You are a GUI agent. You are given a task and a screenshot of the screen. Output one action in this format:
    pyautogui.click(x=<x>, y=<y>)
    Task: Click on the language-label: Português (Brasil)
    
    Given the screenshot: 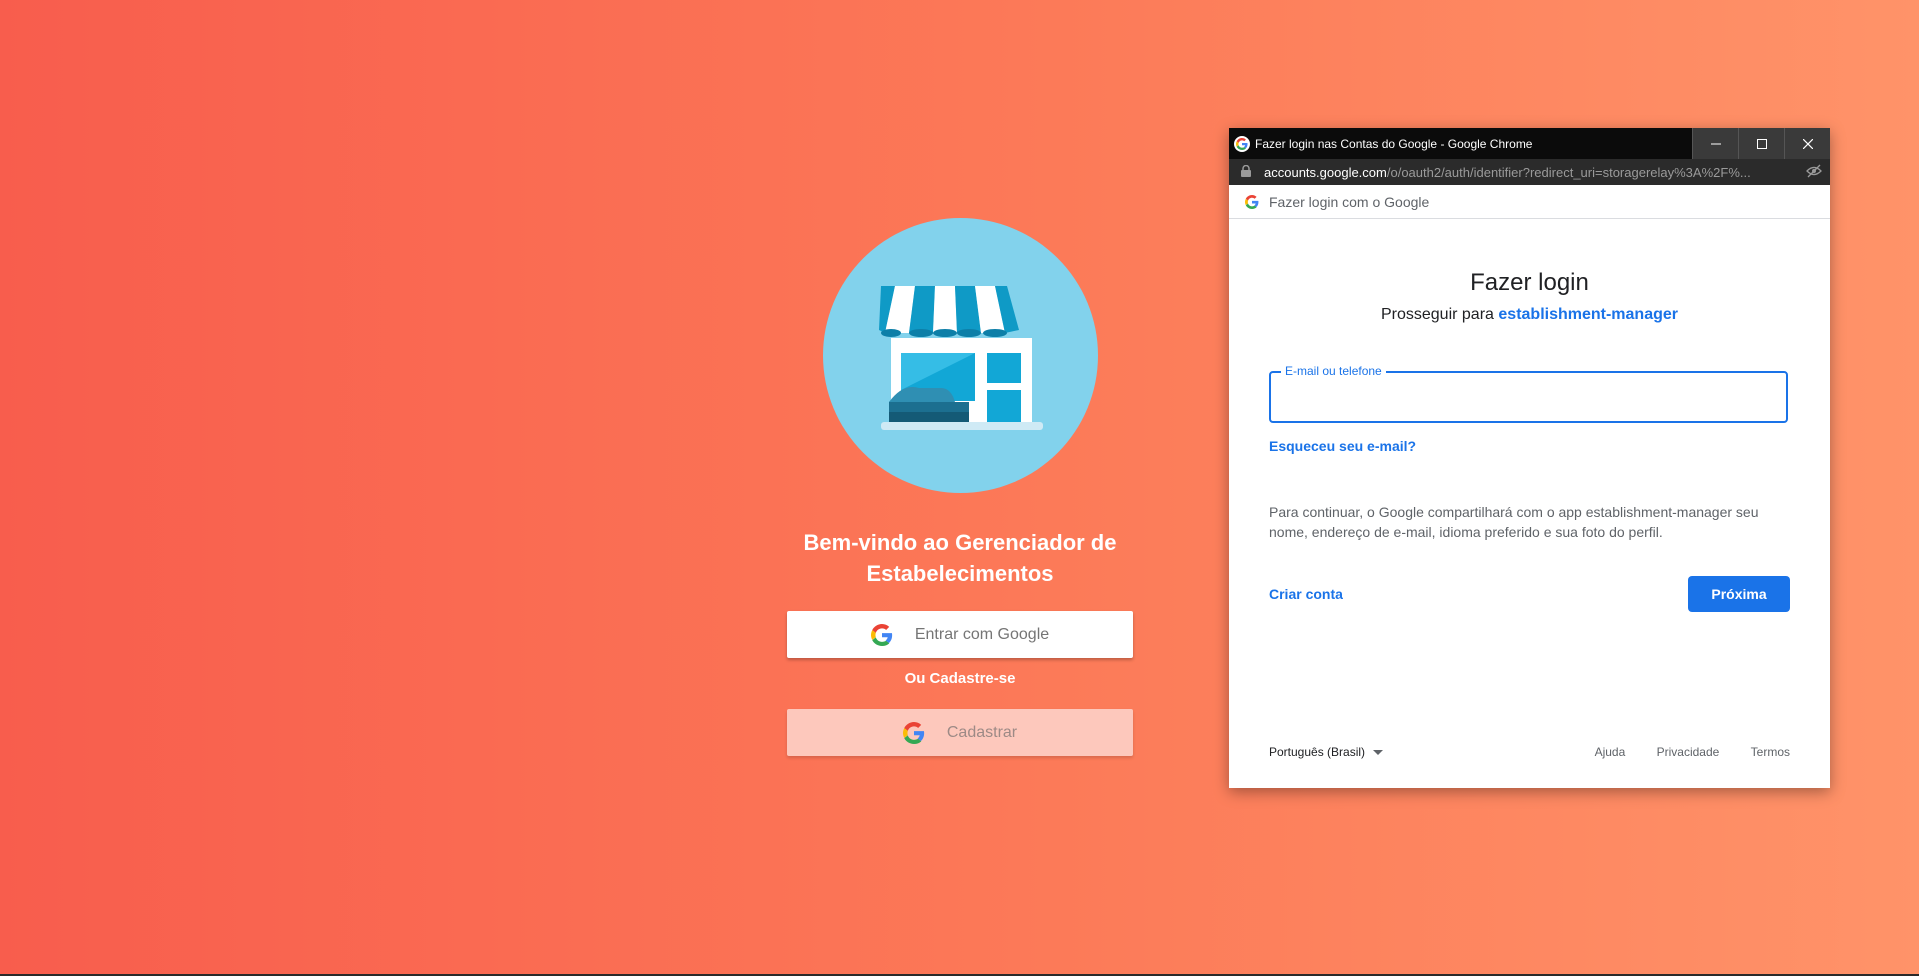 What is the action you would take?
    pyautogui.click(x=1317, y=752)
    